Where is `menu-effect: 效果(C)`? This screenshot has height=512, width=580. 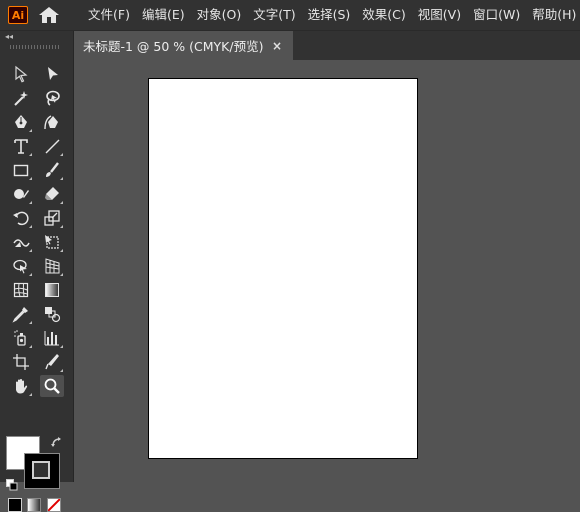
menu-effect: 效果(C) is located at coordinates (383, 15).